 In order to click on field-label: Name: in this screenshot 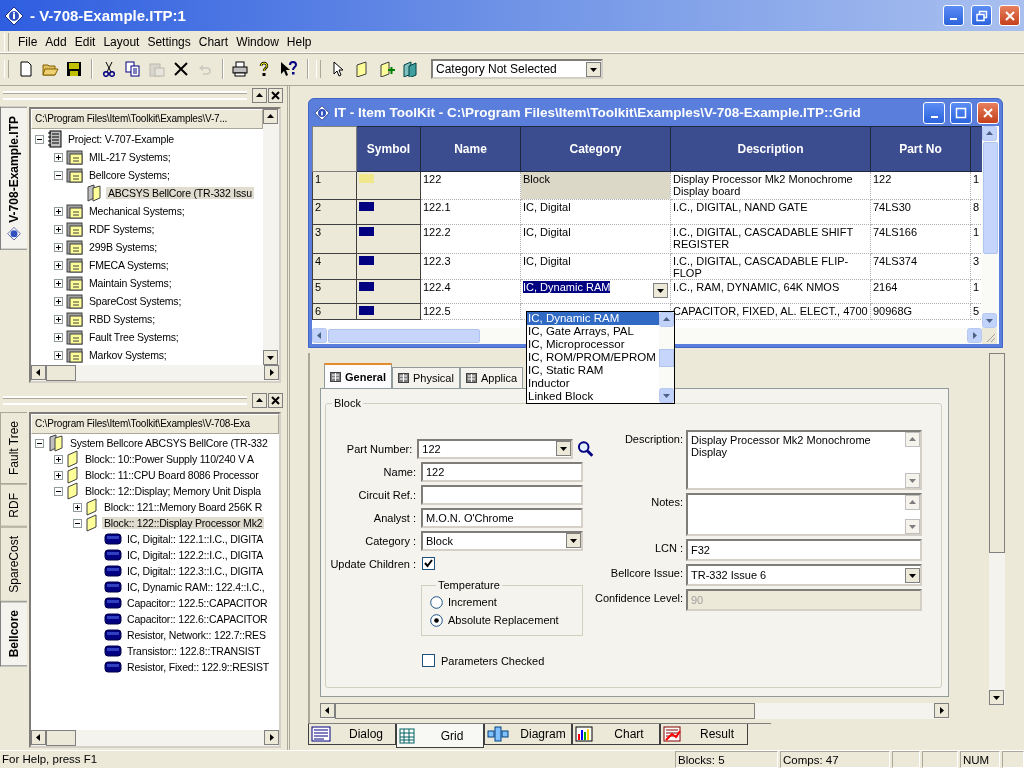, I will do `click(399, 471)`.